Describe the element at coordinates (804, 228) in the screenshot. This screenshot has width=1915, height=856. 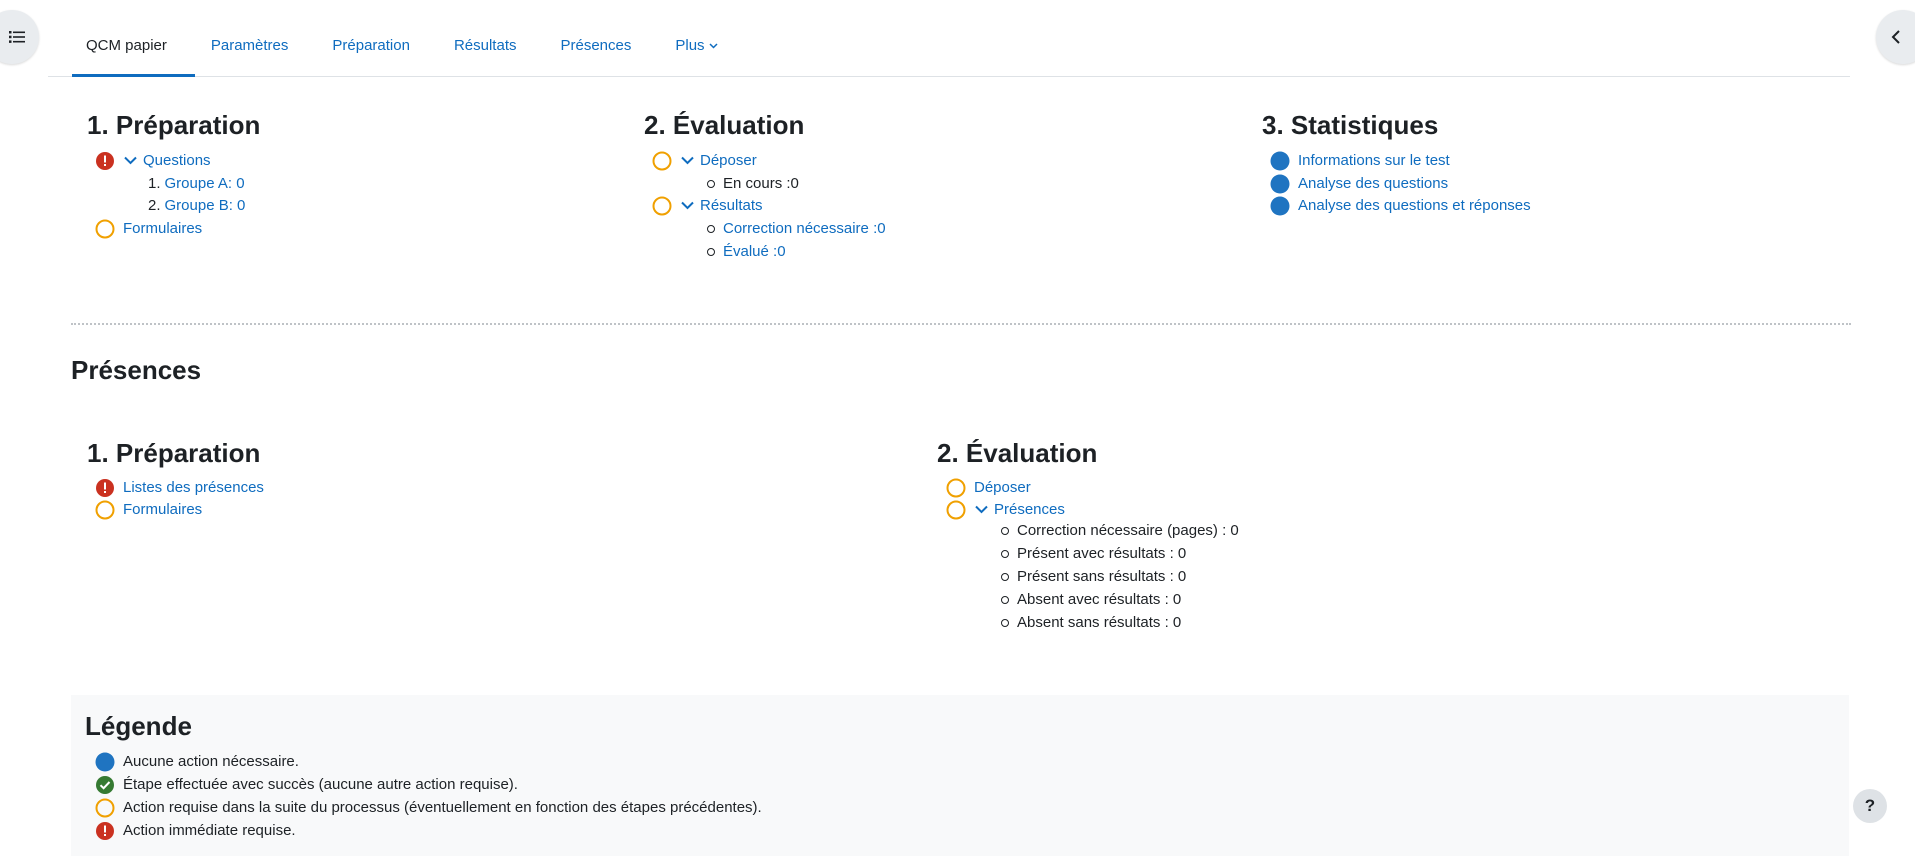
I see `correction-necessaire-link: Correction nécessaire :0` at that location.